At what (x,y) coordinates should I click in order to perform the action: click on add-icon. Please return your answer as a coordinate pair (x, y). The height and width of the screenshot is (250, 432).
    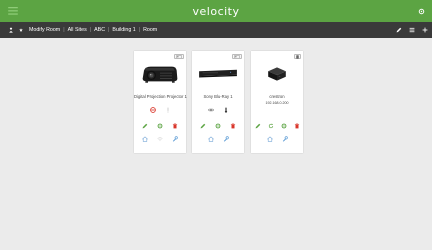
    Looking at the image, I should click on (425, 30).